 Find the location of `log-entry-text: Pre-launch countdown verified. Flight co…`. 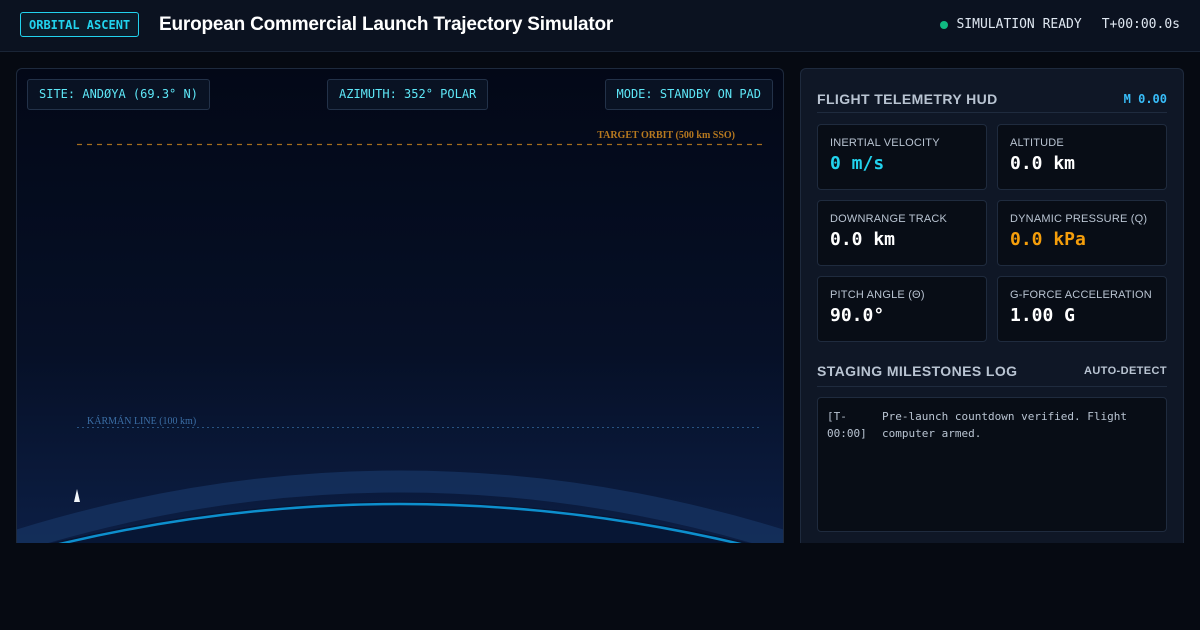

log-entry-text: Pre-launch countdown verified. Flight co… is located at coordinates (1005, 425).